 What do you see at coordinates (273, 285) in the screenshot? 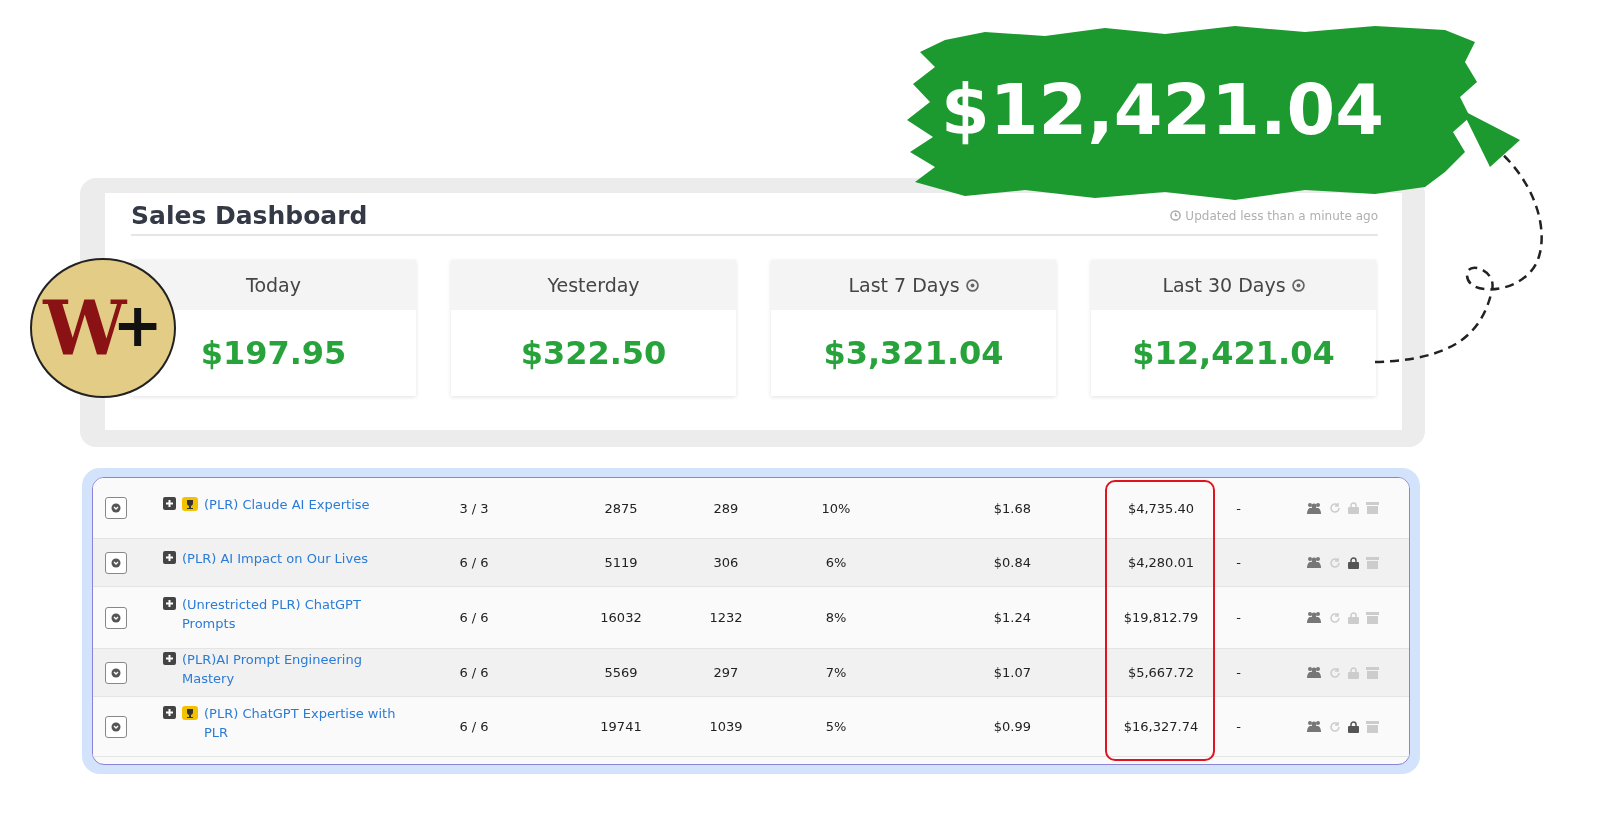
I see `stat-label: Today` at bounding box center [273, 285].